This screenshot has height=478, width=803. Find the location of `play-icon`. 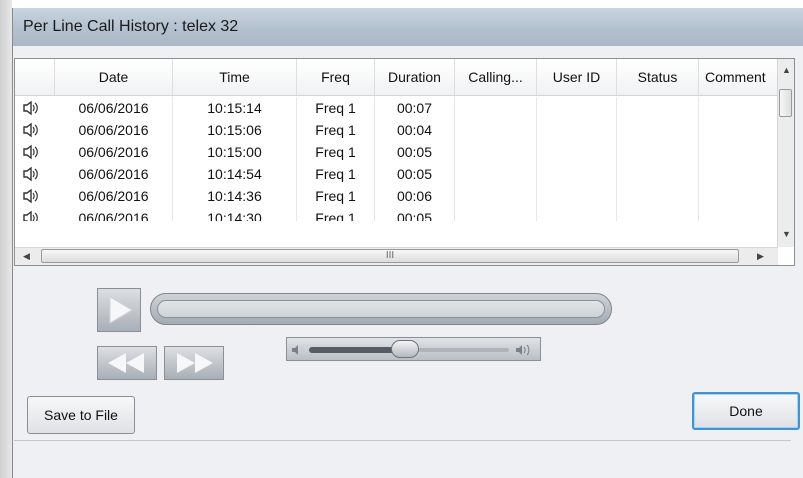

play-icon is located at coordinates (121, 310).